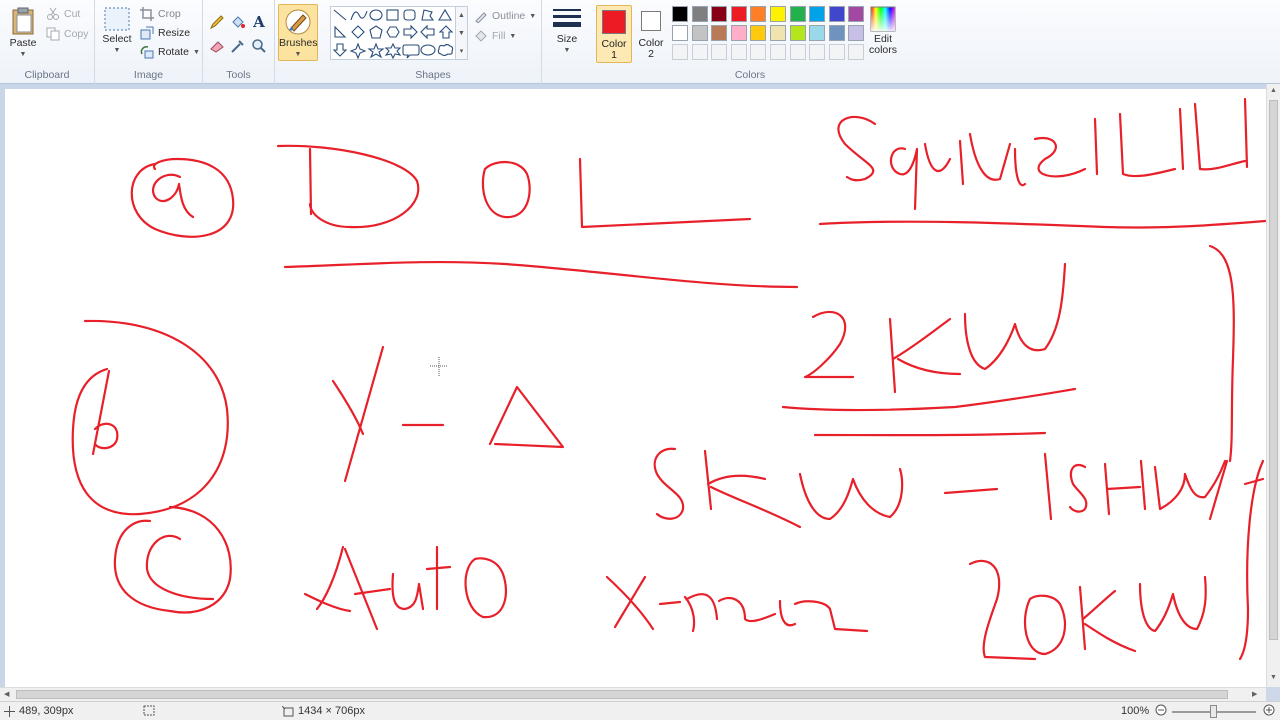  Describe the element at coordinates (63, 14) in the screenshot. I see `cut-button: Cut` at that location.